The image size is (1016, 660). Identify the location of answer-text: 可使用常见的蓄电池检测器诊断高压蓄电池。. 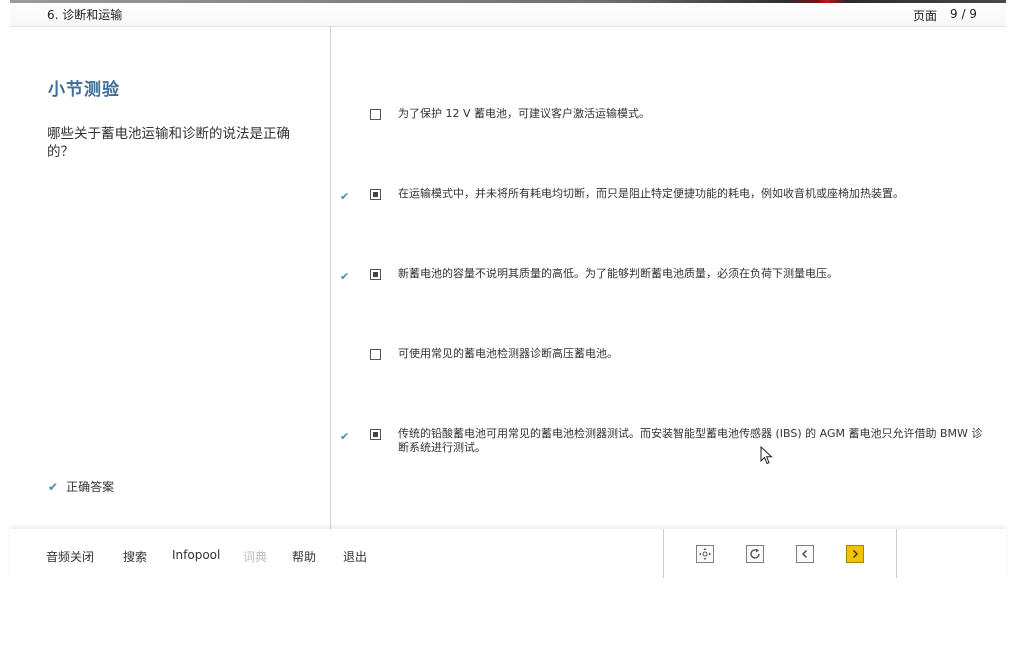
(508, 353).